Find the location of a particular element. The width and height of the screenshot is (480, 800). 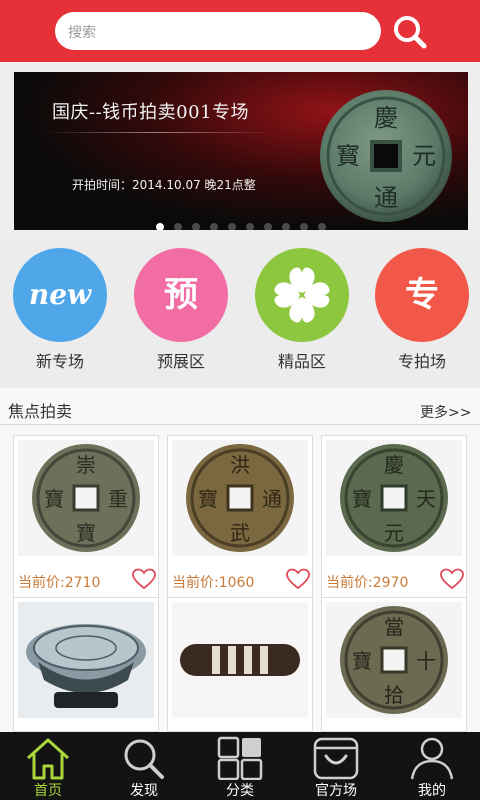

category-label: 预展区 is located at coordinates (180, 361).